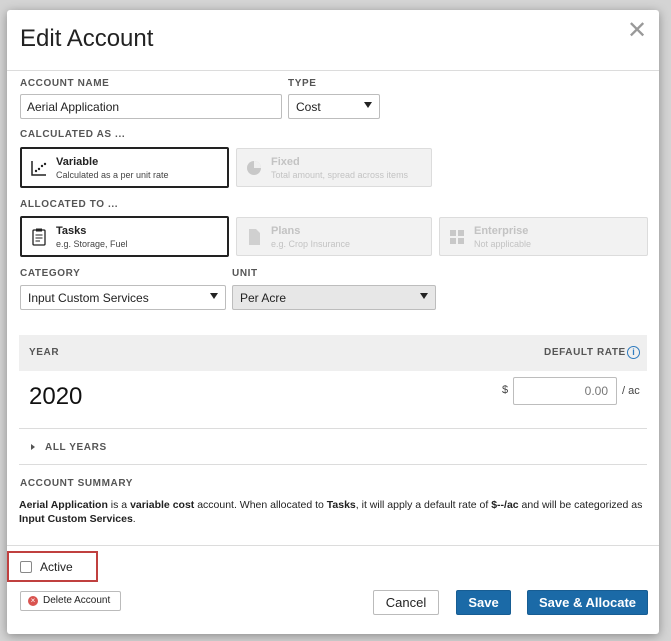  I want to click on summary-text: ., so click(134, 519).